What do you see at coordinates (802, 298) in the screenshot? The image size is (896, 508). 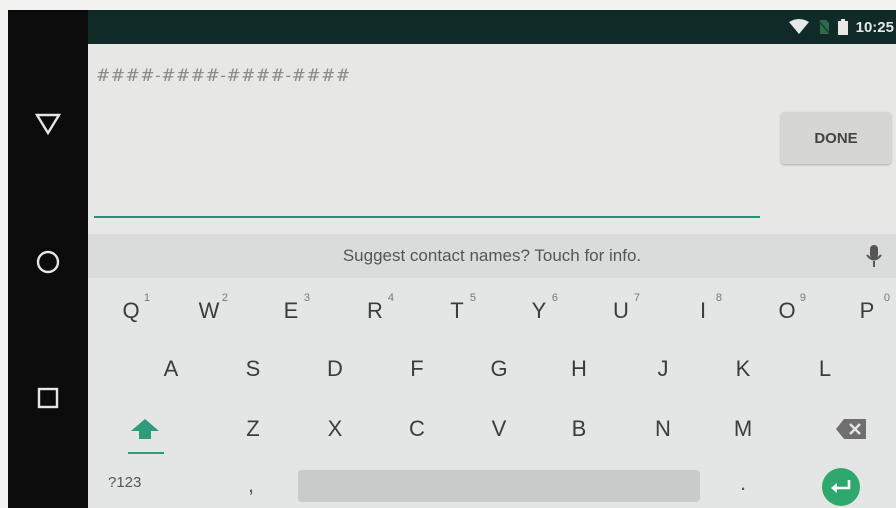 I see `key-hint: 9` at bounding box center [802, 298].